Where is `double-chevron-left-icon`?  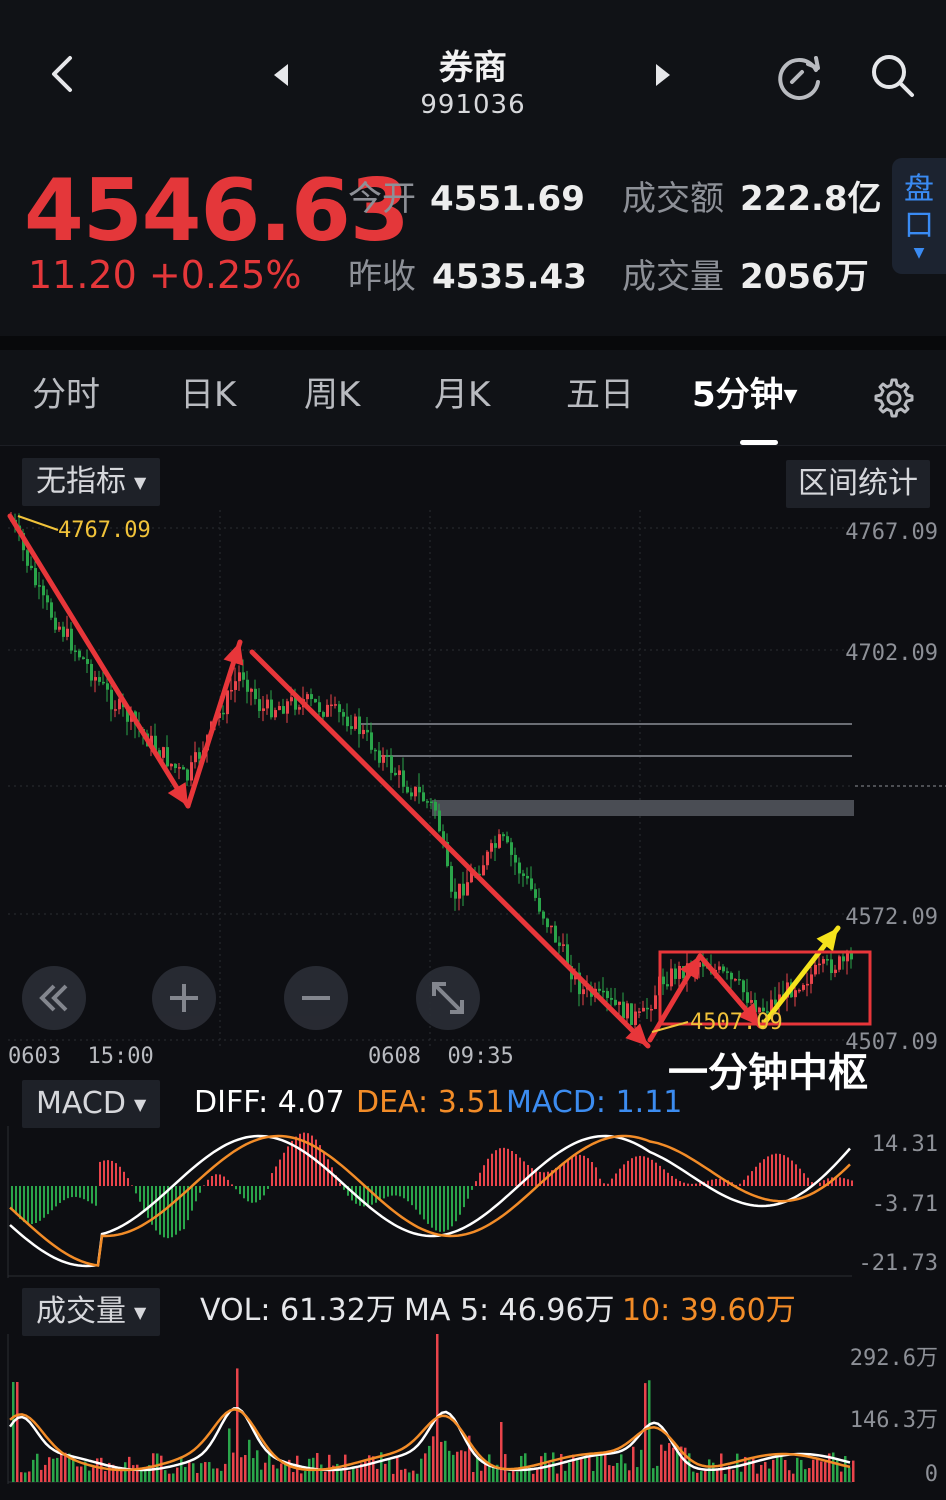
double-chevron-left-icon is located at coordinates (53, 998).